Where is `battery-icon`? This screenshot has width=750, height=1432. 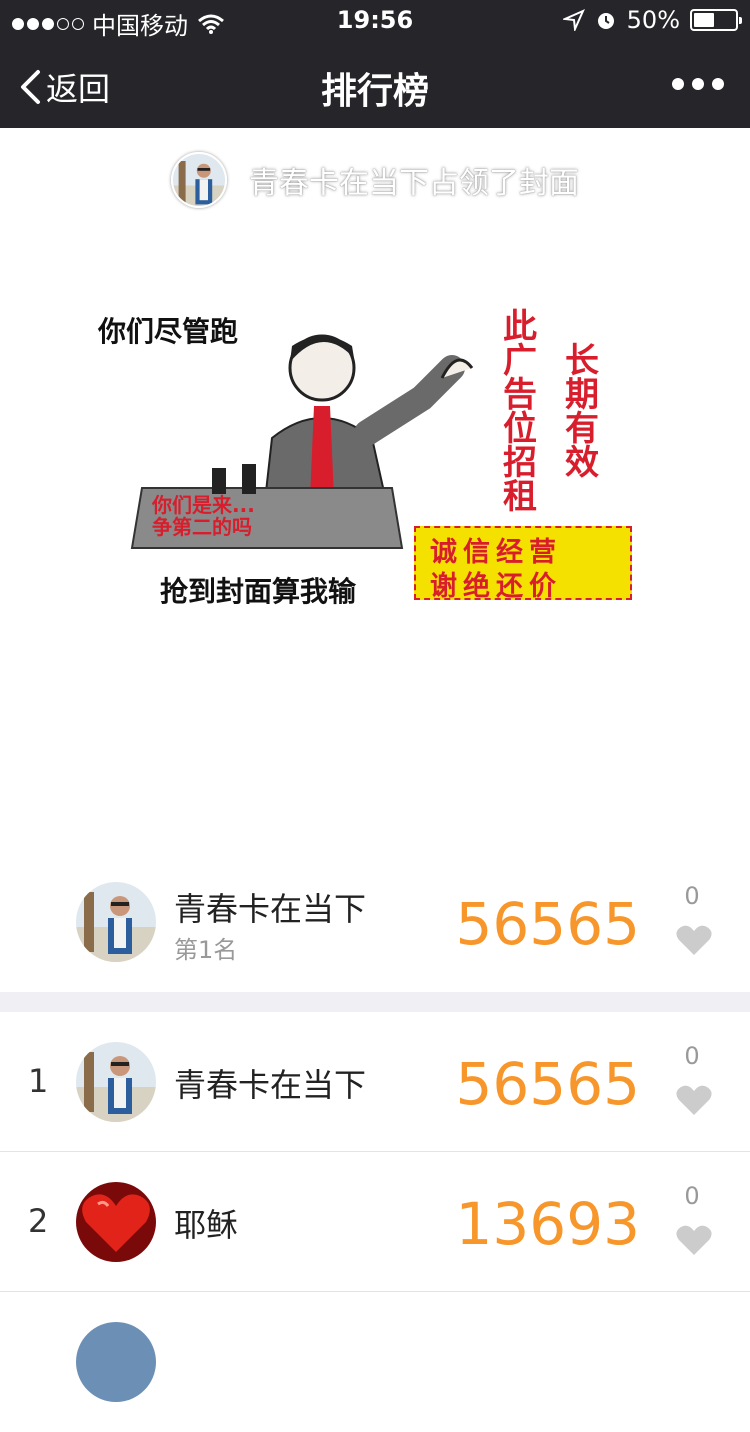 battery-icon is located at coordinates (716, 20).